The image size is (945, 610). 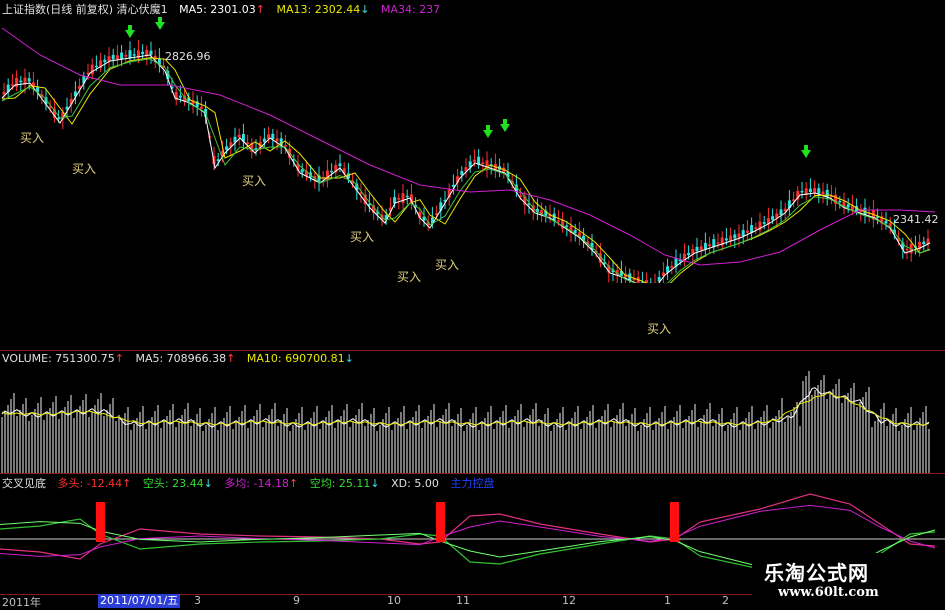 I want to click on axis-month-label: 12, so click(x=569, y=600).